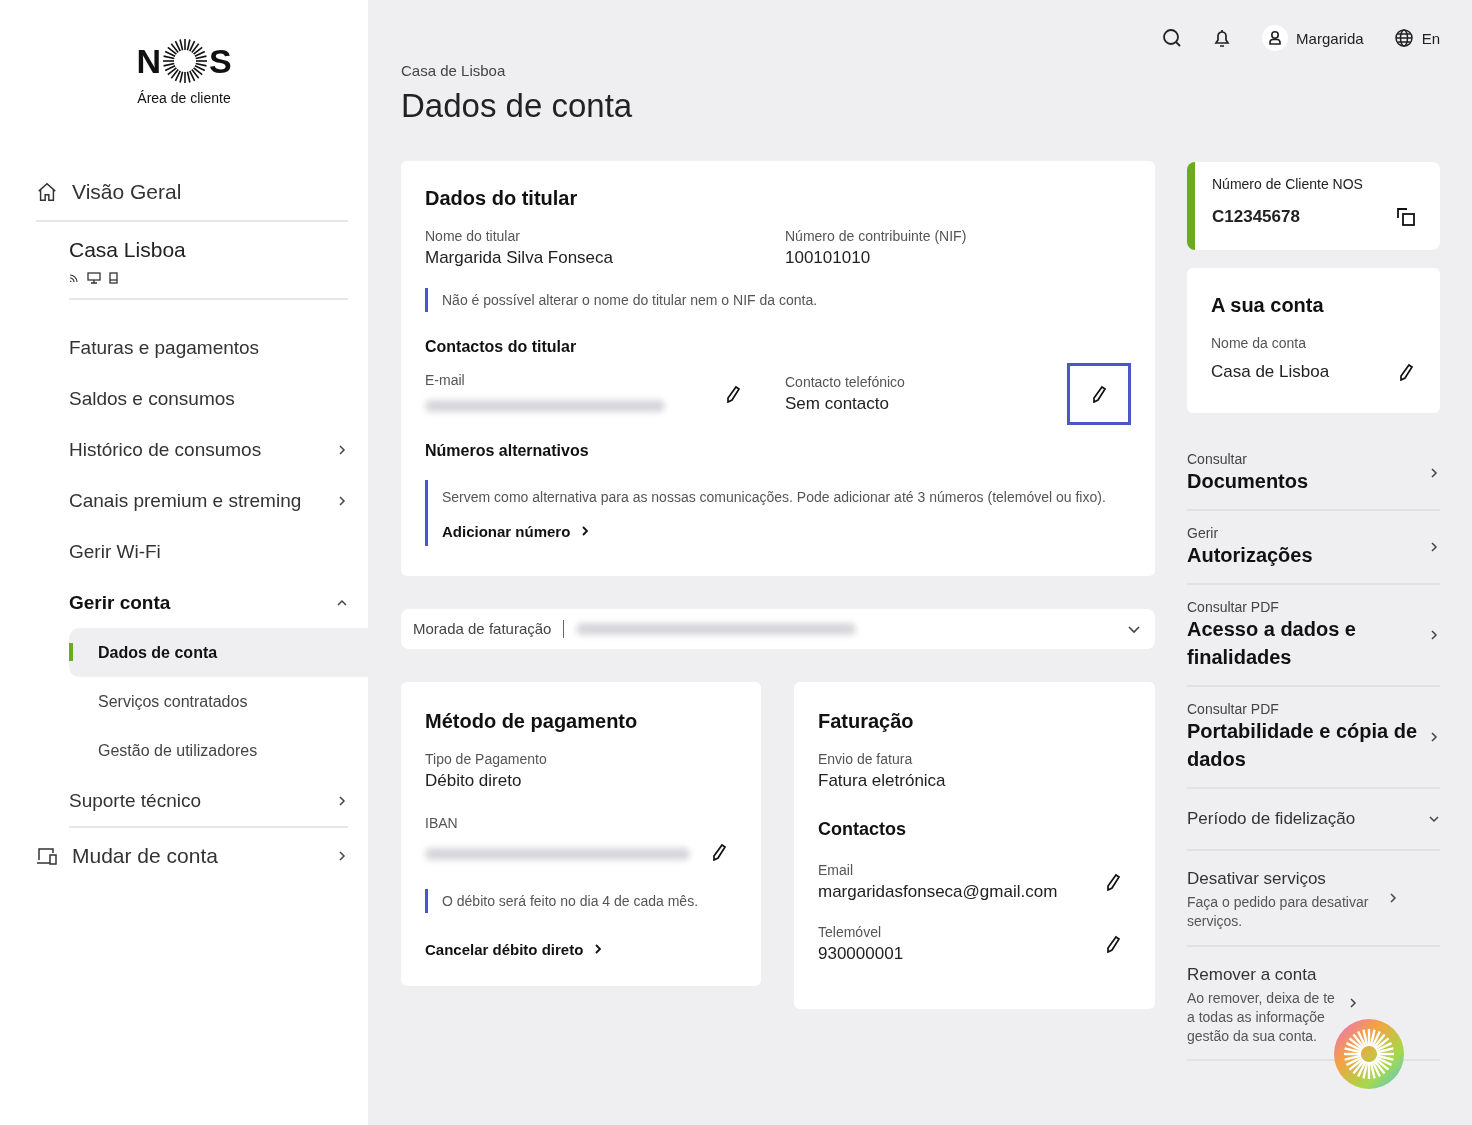 This screenshot has height=1125, width=1472. I want to click on wifi-icon, so click(74, 278).